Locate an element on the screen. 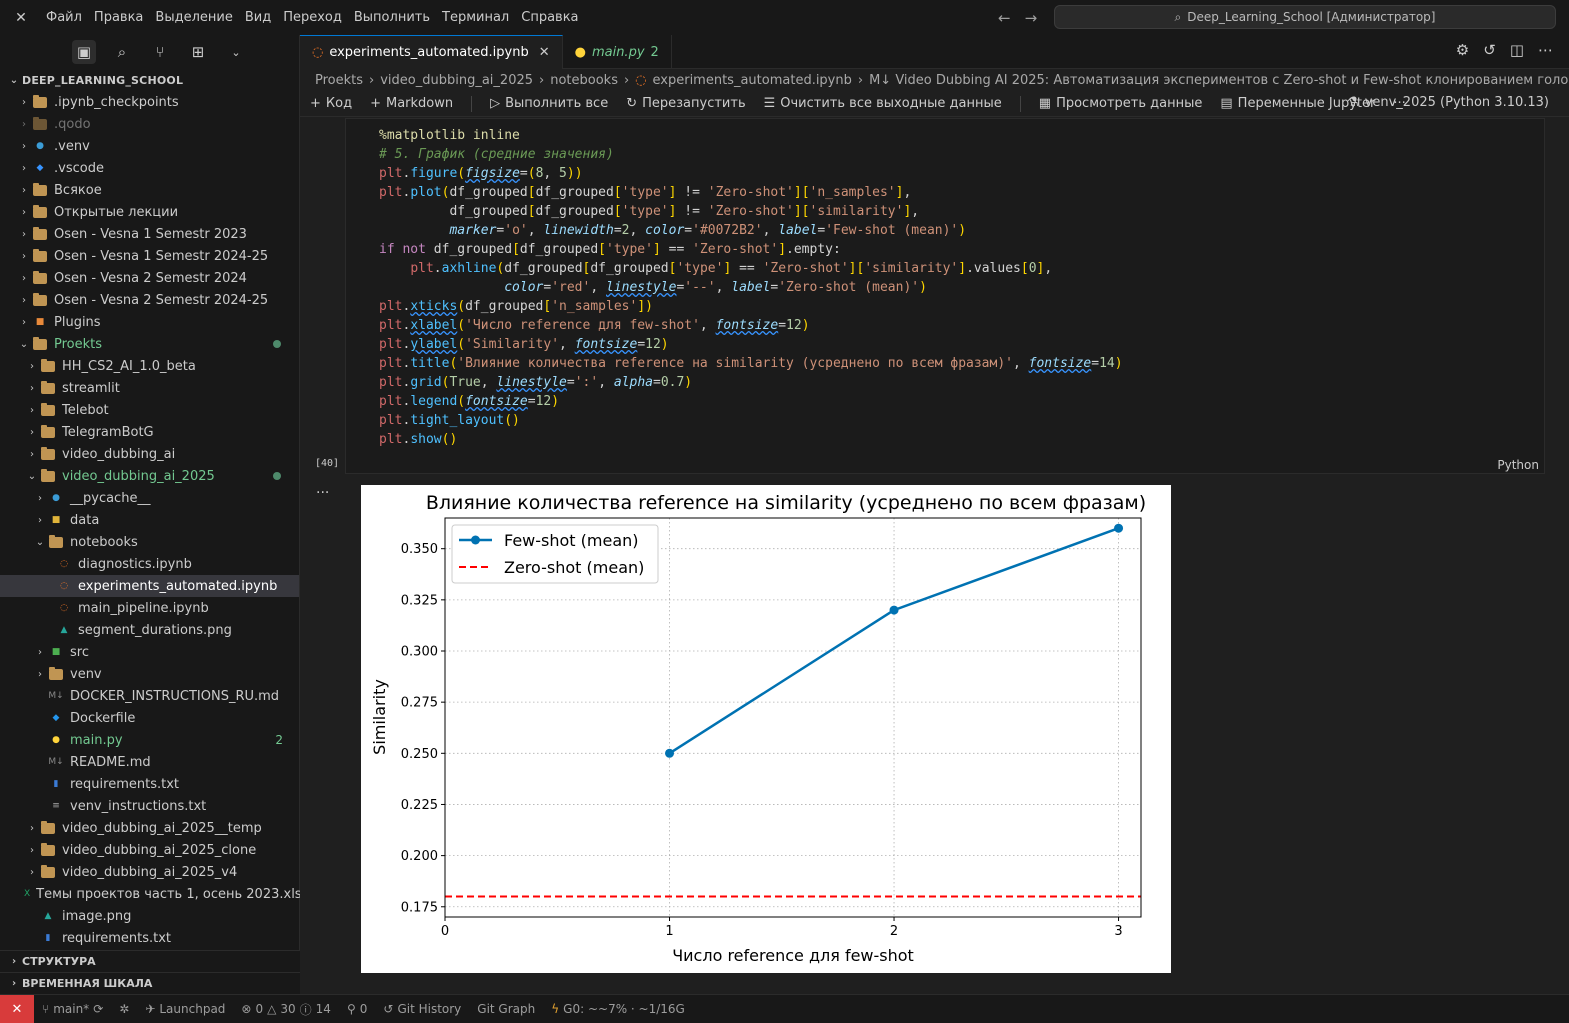 The image size is (1569, 1023). breadcrumb-item: Proekts is located at coordinates (339, 80).